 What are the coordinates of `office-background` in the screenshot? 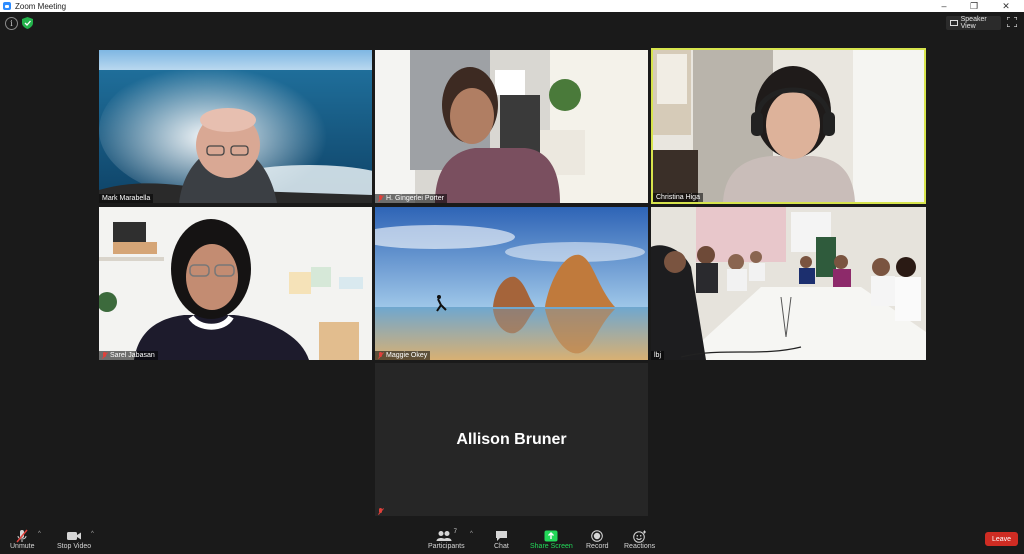 It's located at (511, 126).